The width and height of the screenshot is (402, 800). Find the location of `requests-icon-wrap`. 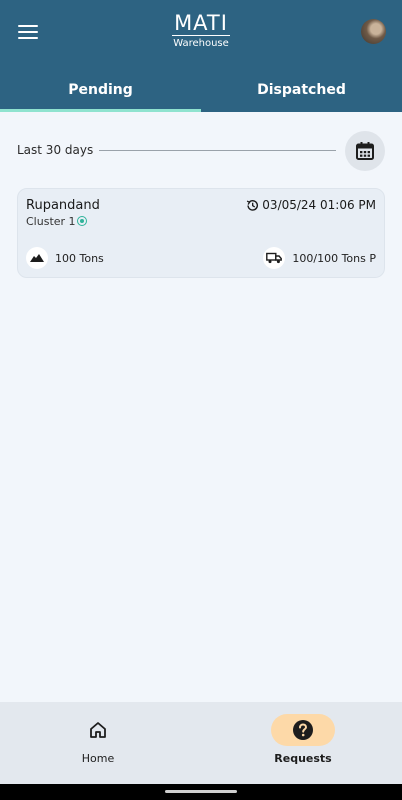

requests-icon-wrap is located at coordinates (303, 730).